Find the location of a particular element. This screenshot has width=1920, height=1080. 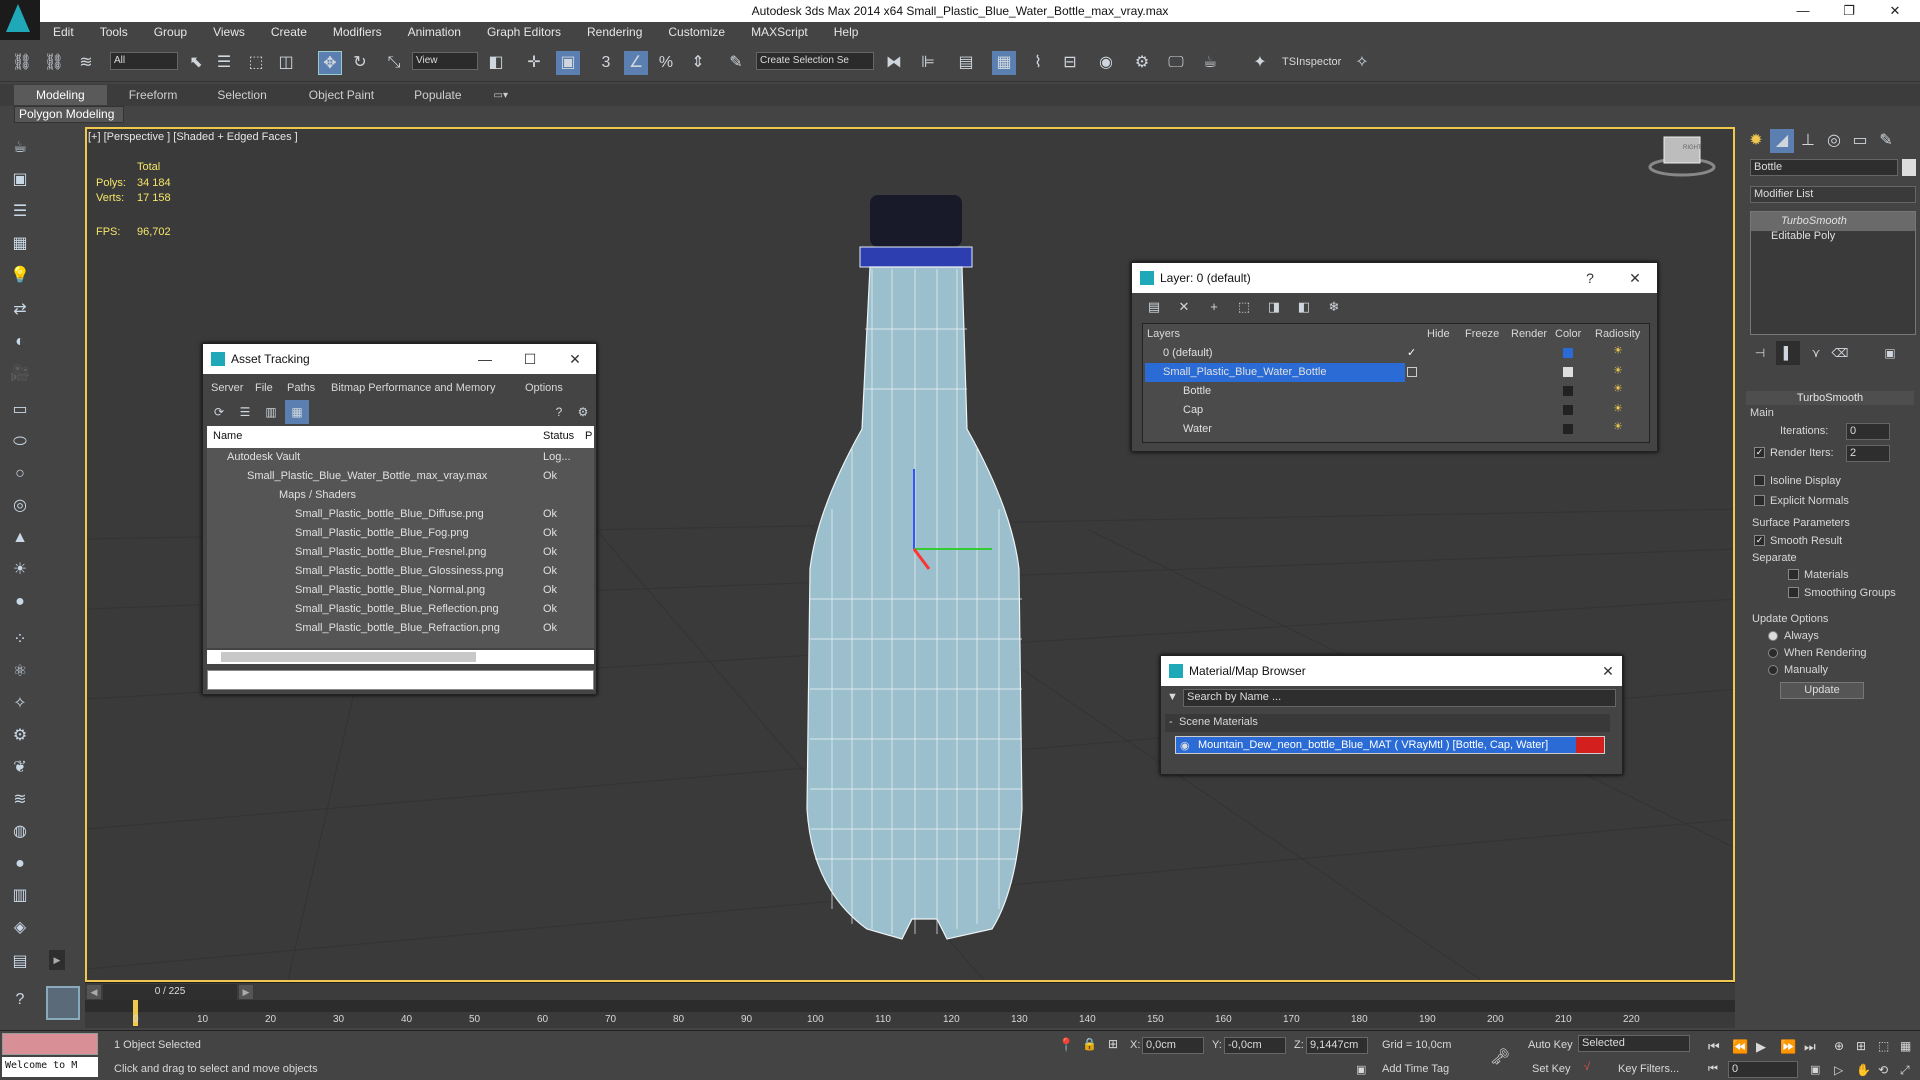

tab-object-paint: Object Paint is located at coordinates (341, 95).